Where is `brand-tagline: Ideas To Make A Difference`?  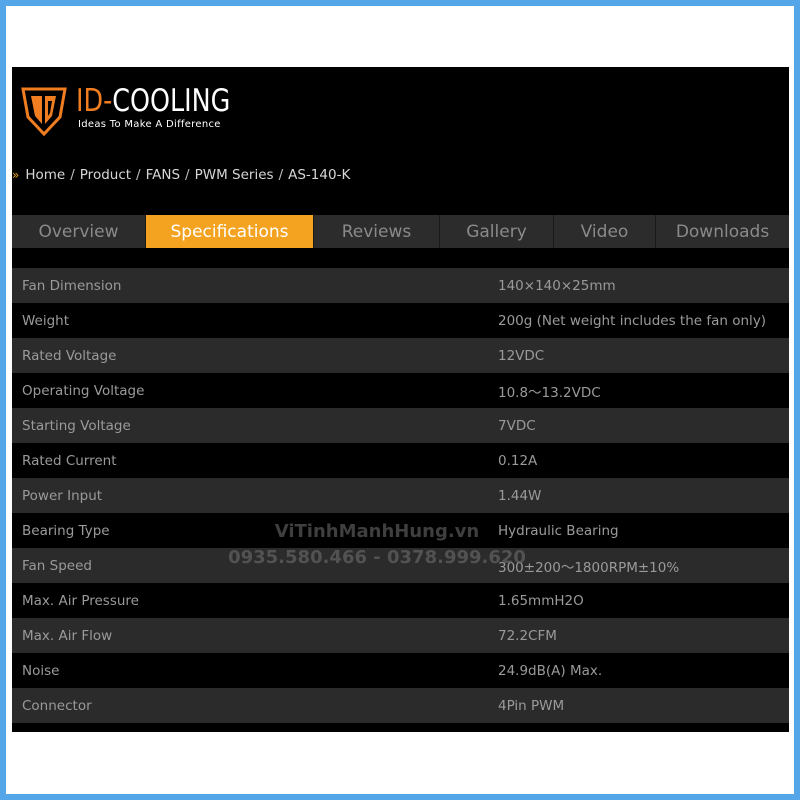
brand-tagline: Ideas To Make A Difference is located at coordinates (149, 124).